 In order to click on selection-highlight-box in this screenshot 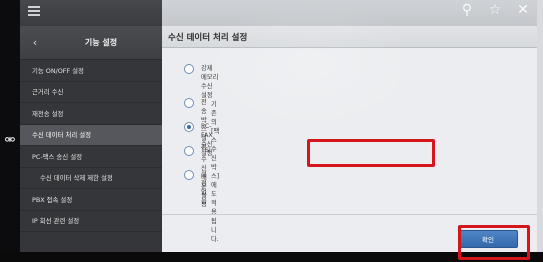, I will do `click(371, 153)`.